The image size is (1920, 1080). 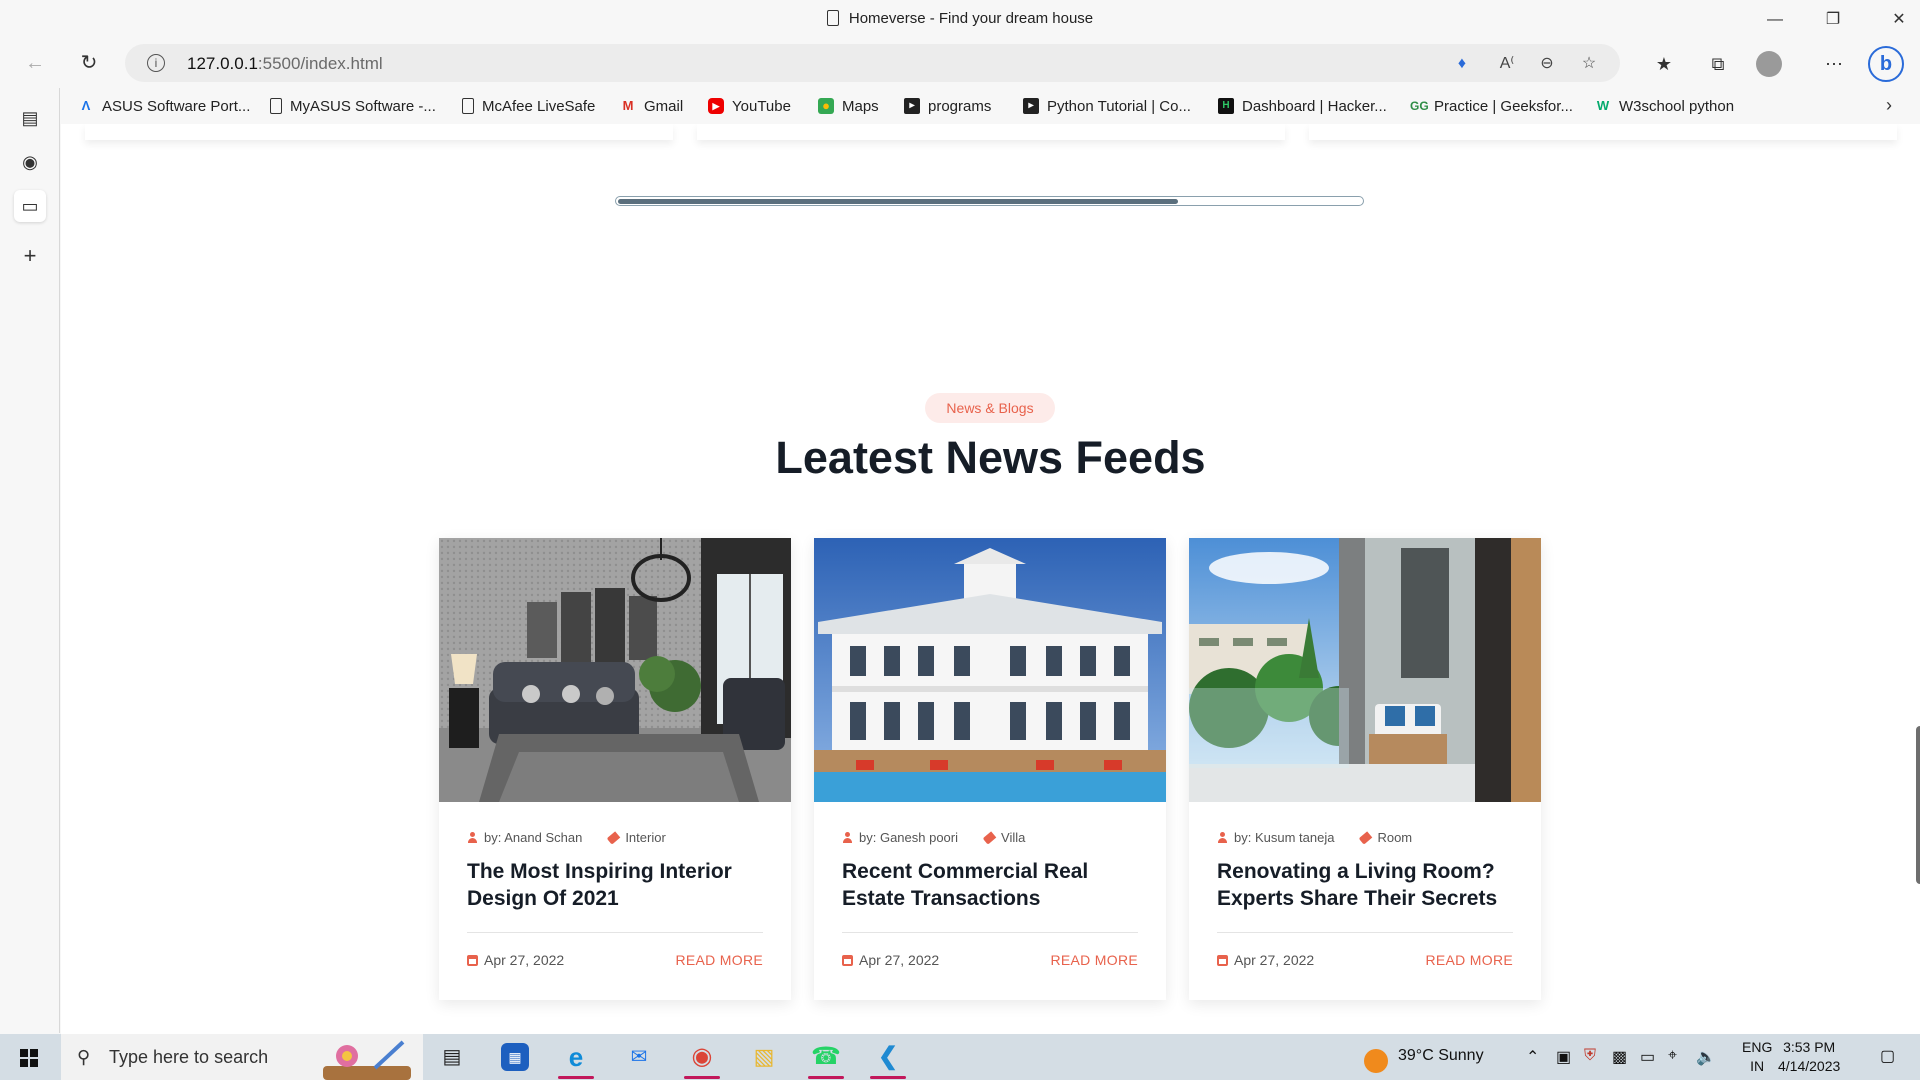 I want to click on mail-icon: ✉, so click(x=639, y=1057).